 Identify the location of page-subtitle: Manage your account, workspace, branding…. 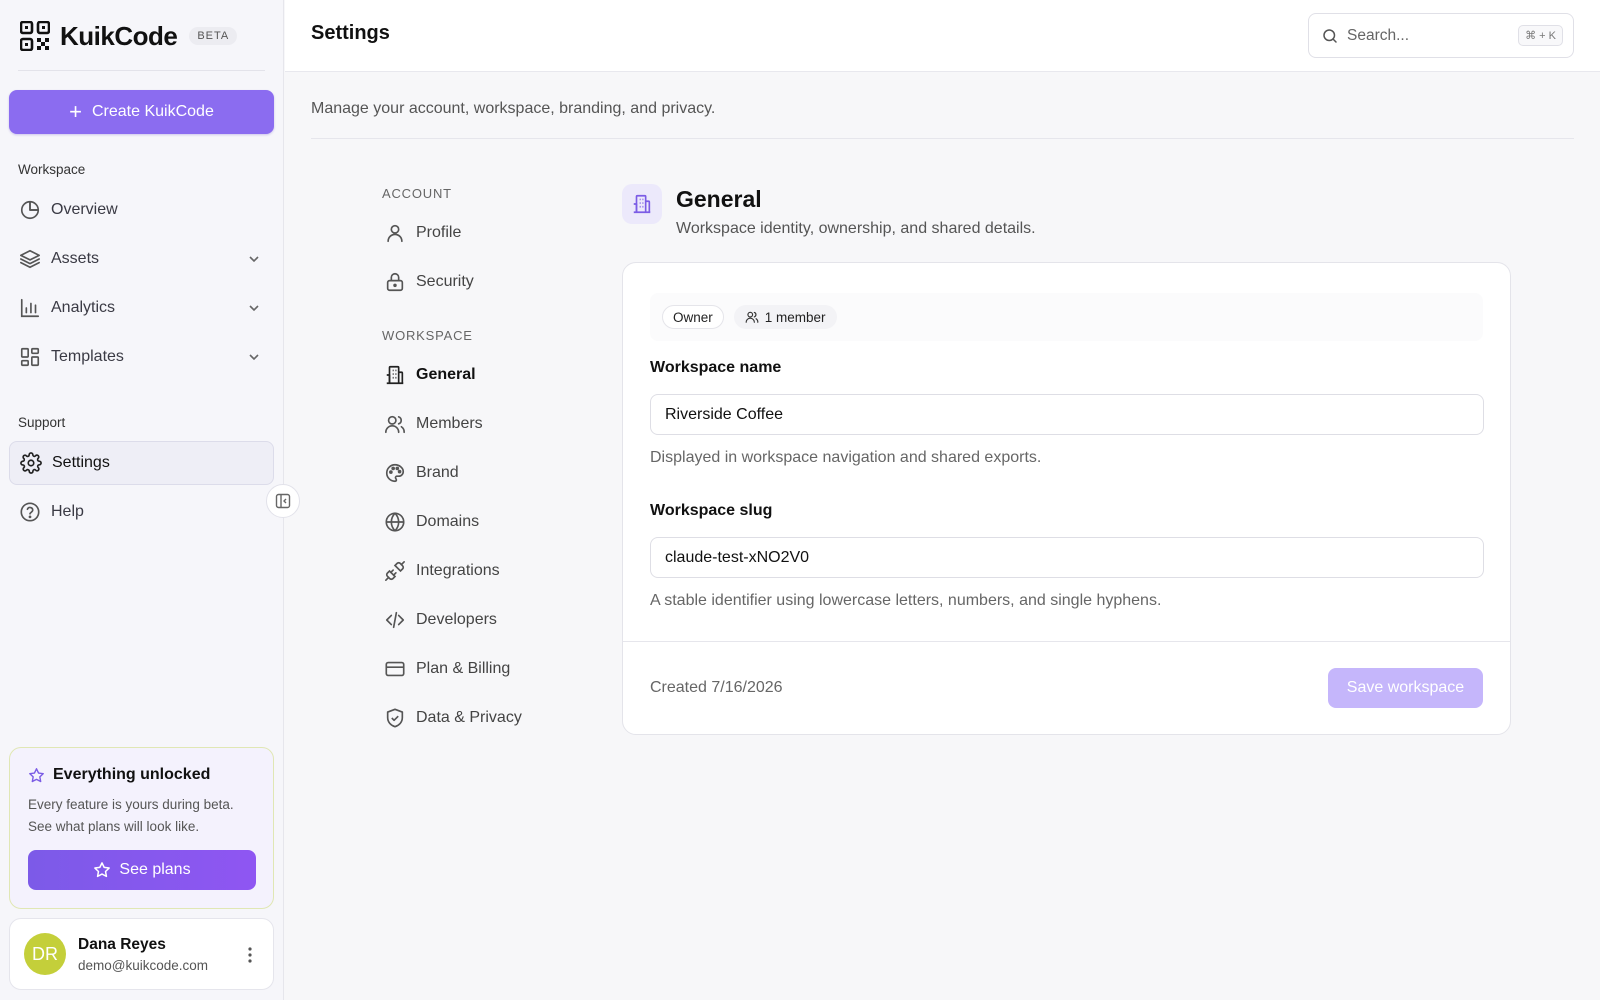
(513, 108).